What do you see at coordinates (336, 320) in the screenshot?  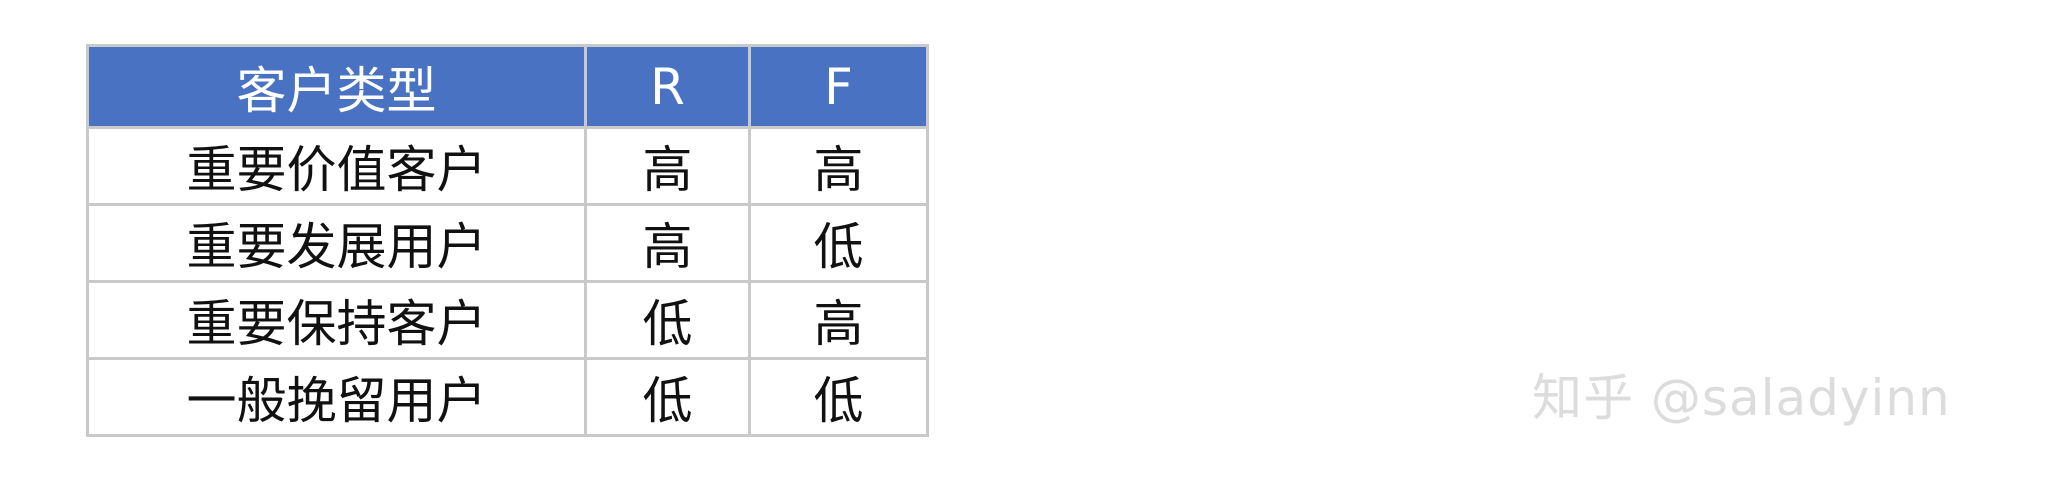 I see `cell-customer-type: 重要保持客户` at bounding box center [336, 320].